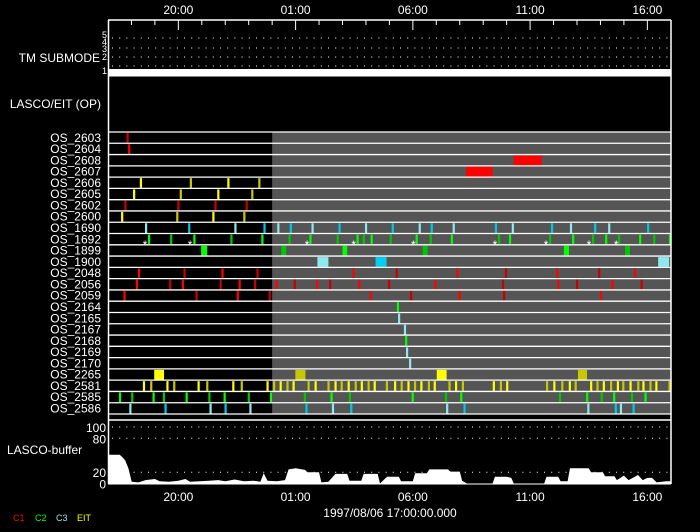  I want to click on date-label: 1997/08/06 17:00:00.000, so click(390, 513).